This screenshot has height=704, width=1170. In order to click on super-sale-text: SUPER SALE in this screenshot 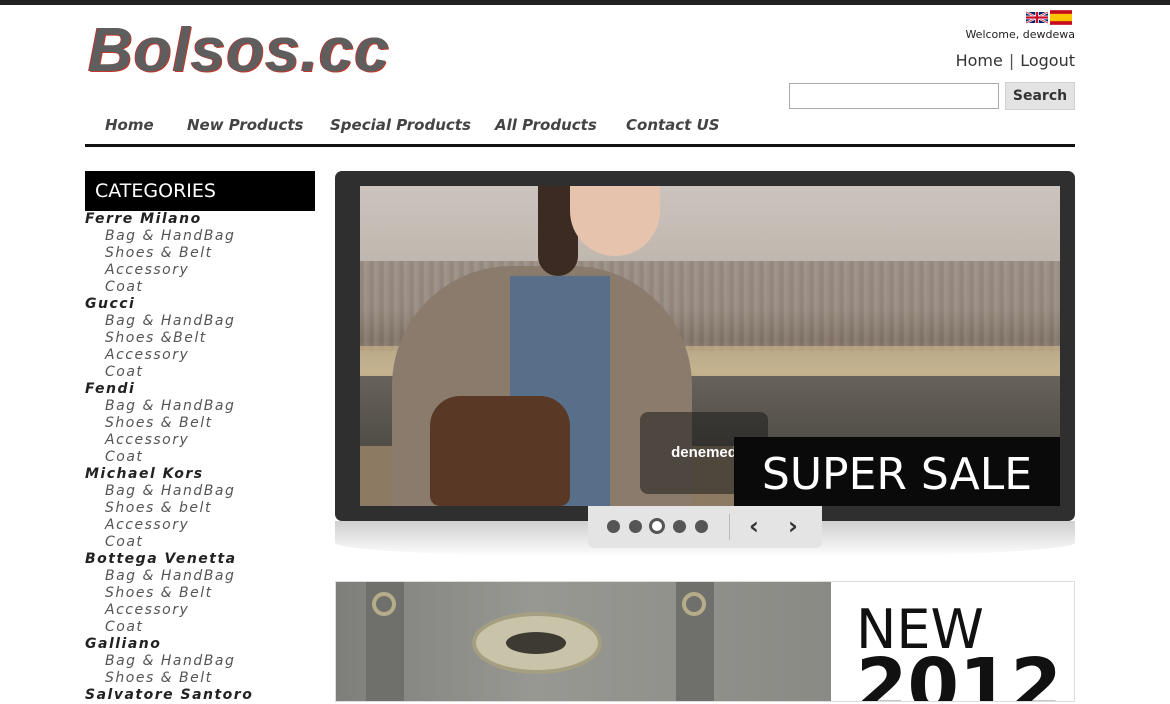, I will do `click(897, 474)`.